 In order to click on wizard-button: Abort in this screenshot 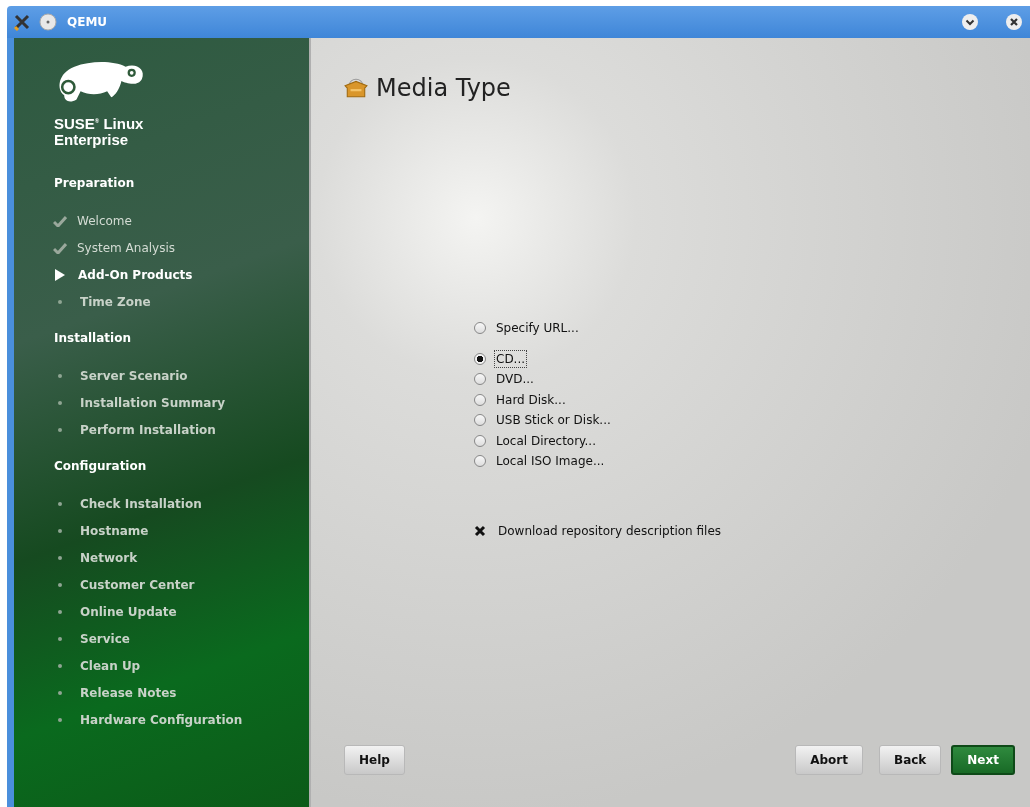, I will do `click(829, 760)`.